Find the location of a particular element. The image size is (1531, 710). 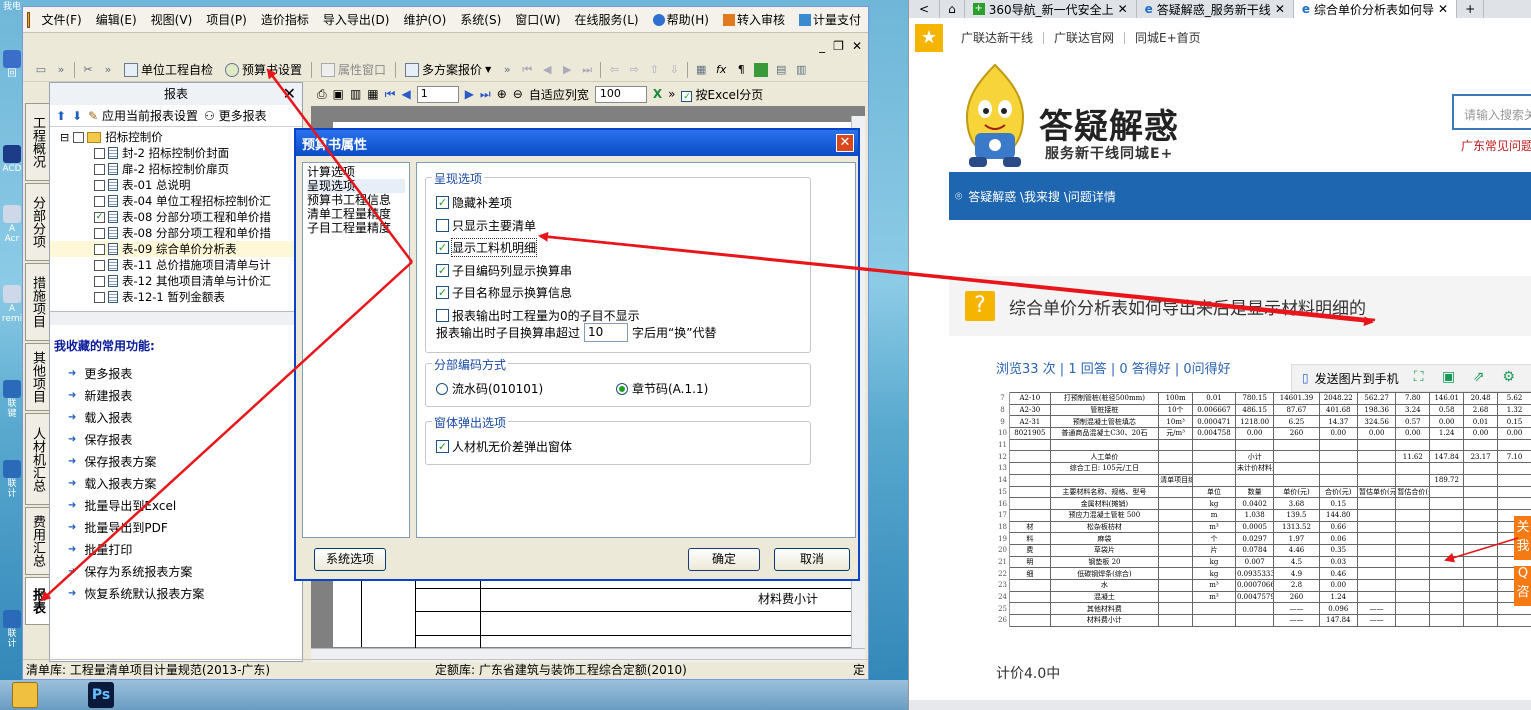

collapse-icon: ⊟ is located at coordinates (64, 137).